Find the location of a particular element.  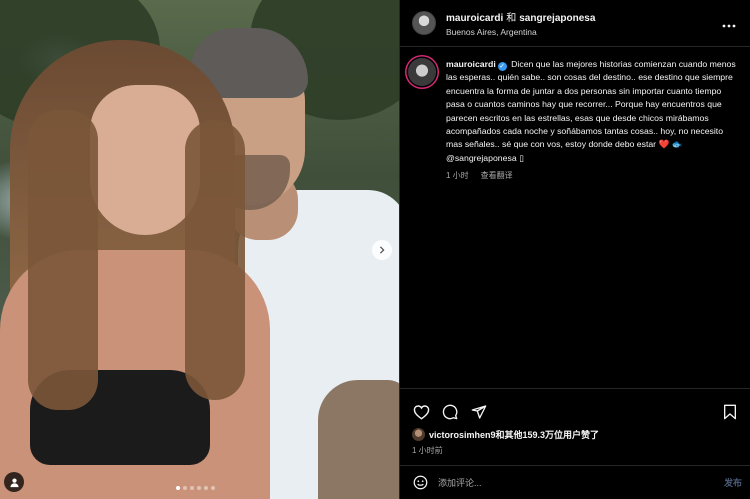

header-conjunction: 和 is located at coordinates (511, 18).